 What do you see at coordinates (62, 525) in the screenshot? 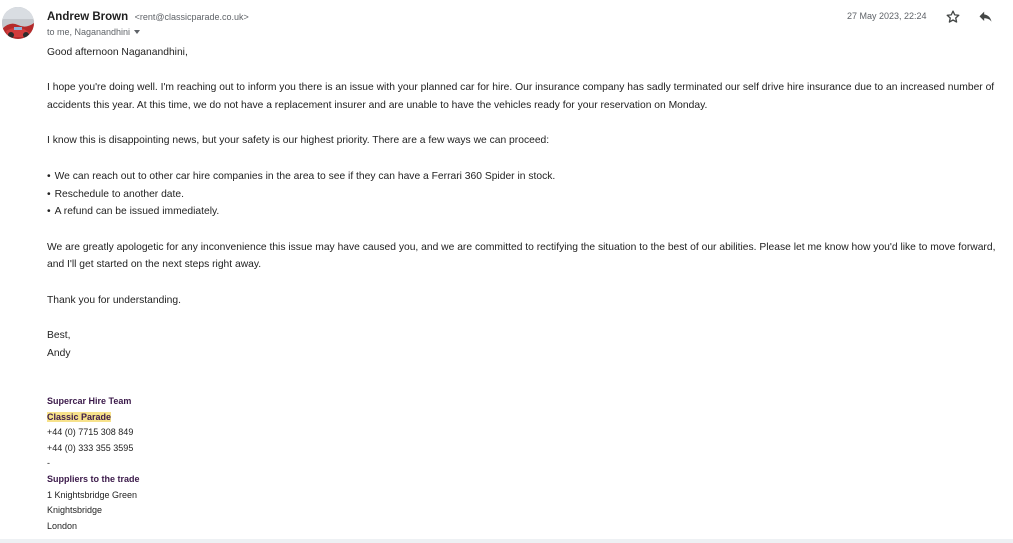
I see `signature-address-line-3: London` at bounding box center [62, 525].